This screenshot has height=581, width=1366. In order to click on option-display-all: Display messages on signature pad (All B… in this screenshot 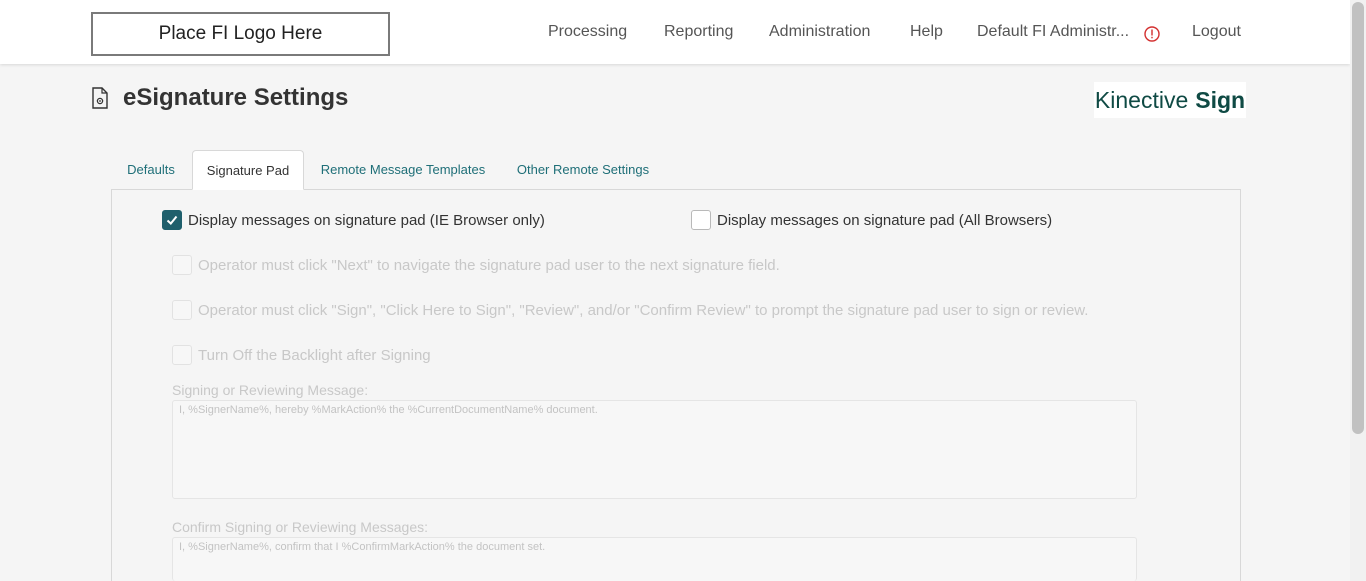, I will do `click(871, 220)`.